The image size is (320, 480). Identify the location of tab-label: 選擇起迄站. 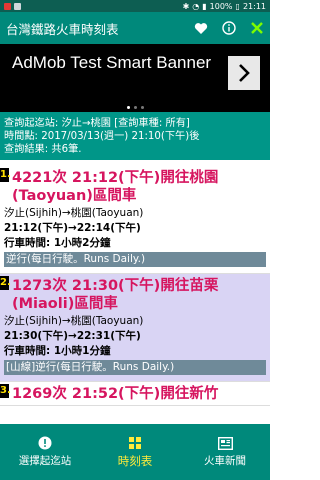
(45, 461).